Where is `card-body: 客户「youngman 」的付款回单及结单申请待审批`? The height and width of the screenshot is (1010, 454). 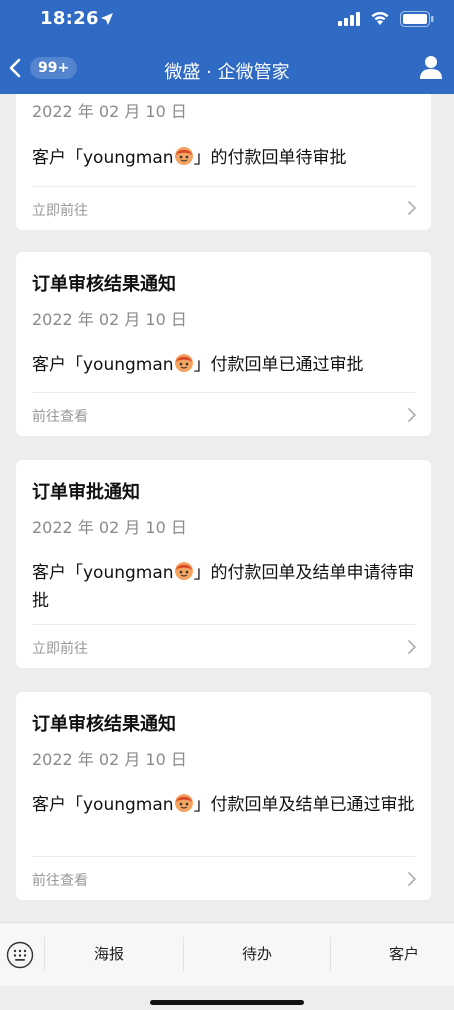 card-body: 客户「youngman 」的付款回单及结单申请待审批 is located at coordinates (223, 586).